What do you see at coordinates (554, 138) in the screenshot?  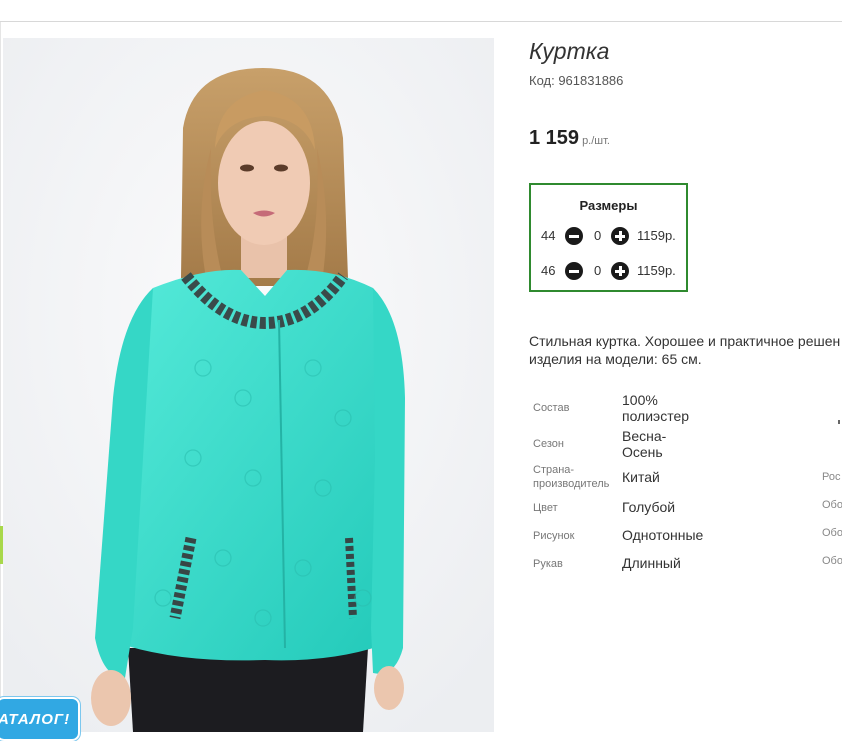 I see `price-amount: 1 159` at bounding box center [554, 138].